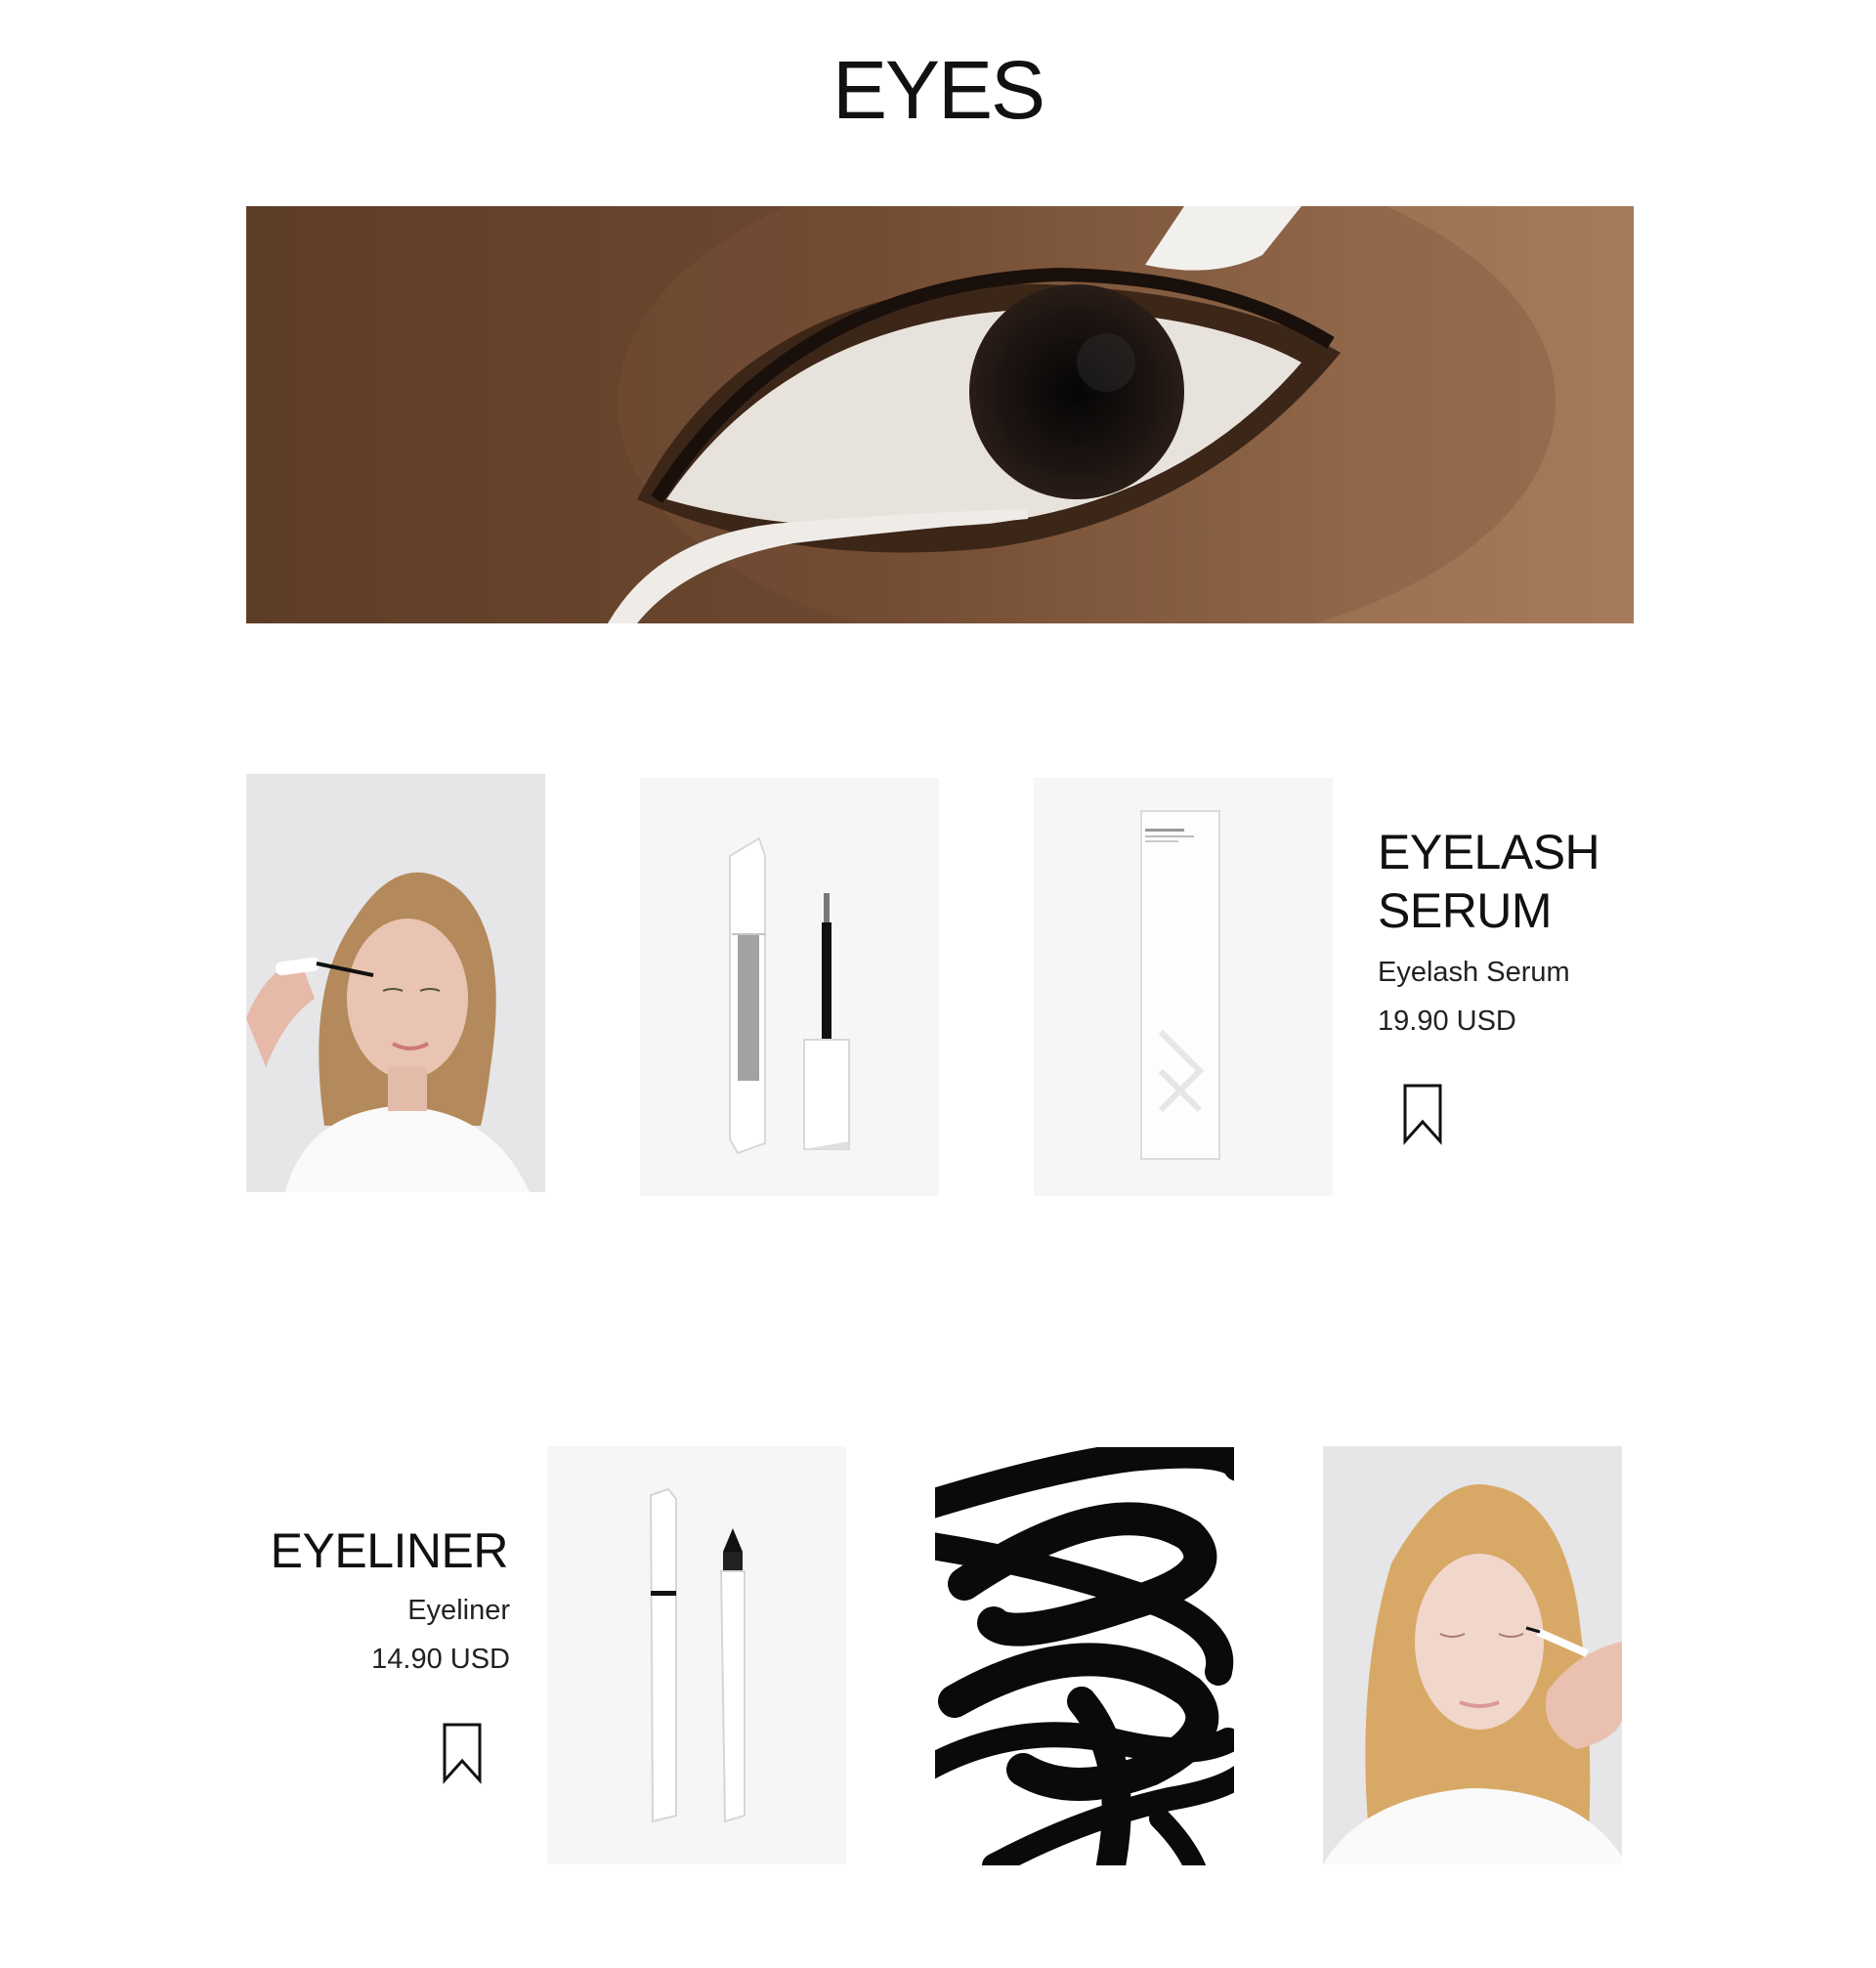  I want to click on product-image-serum-box, so click(1183, 987).